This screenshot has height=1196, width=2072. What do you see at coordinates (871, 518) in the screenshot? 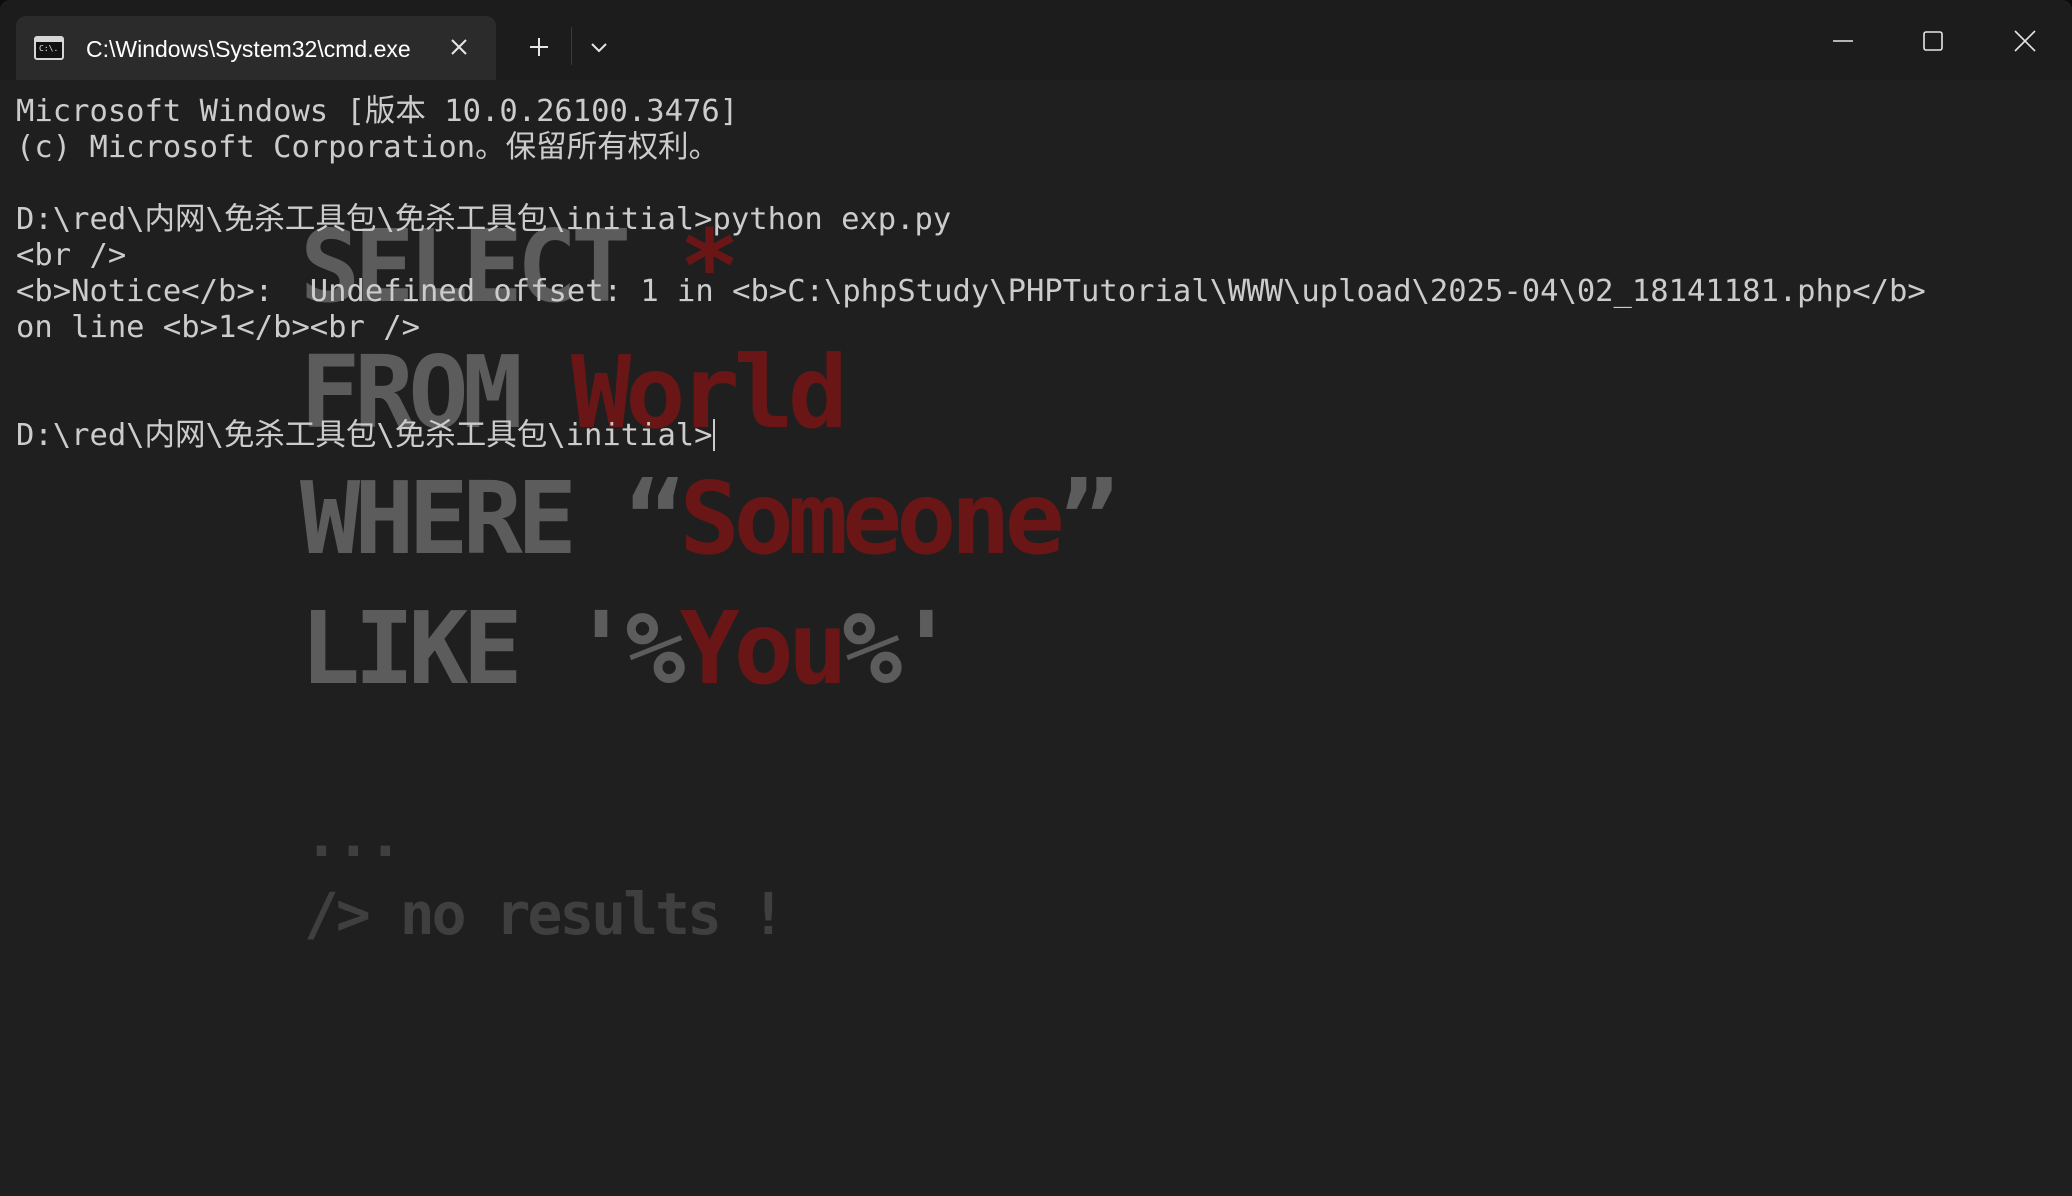
I see `wallpaper-text-red: Someone` at bounding box center [871, 518].